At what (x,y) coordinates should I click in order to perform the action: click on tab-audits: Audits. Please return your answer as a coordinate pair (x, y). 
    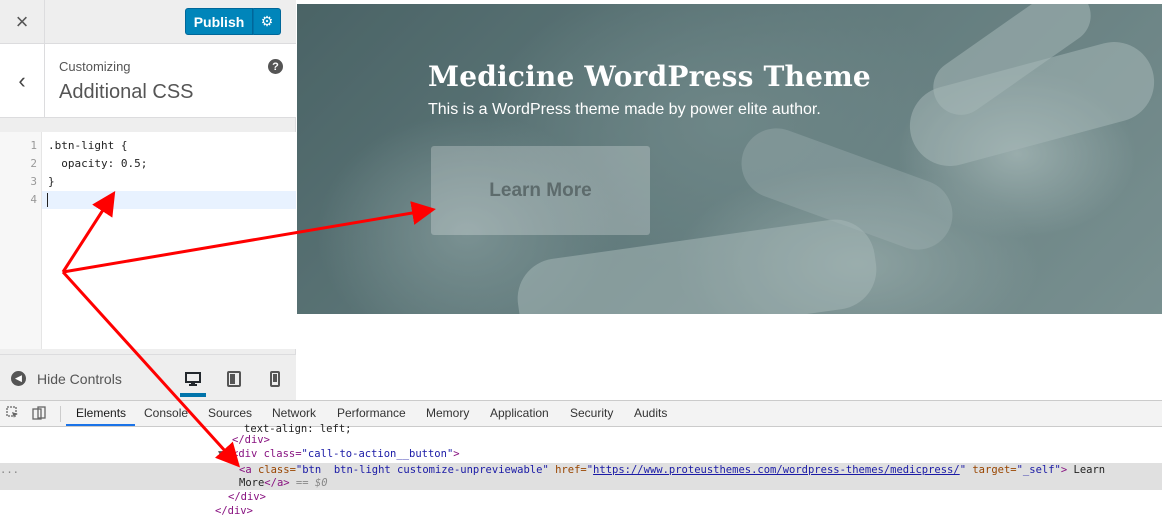
    Looking at the image, I should click on (650, 413).